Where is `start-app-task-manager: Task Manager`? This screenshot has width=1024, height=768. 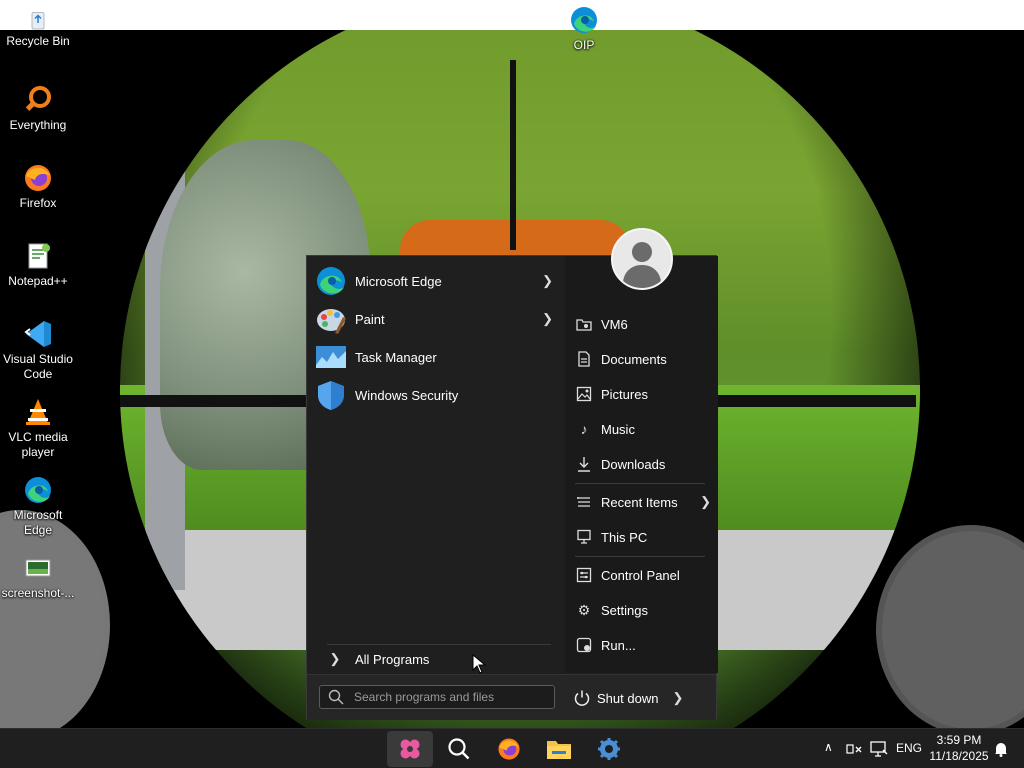 start-app-task-manager: Task Manager is located at coordinates (437, 357).